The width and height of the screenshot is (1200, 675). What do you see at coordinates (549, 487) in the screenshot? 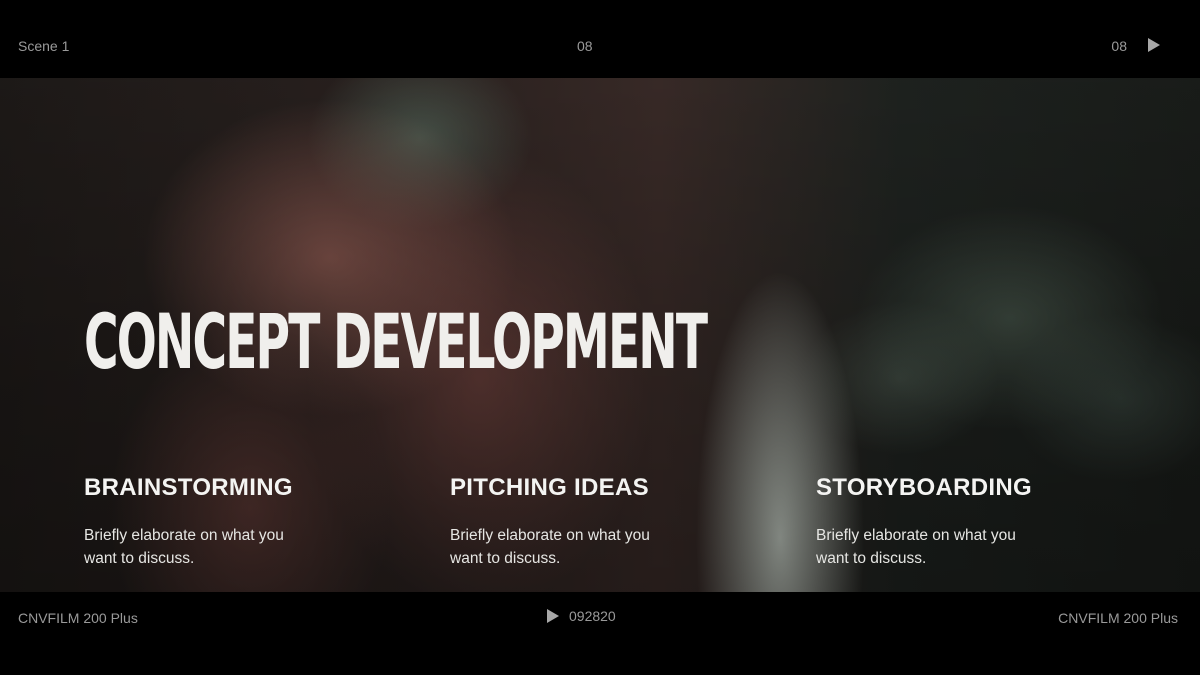
I see `column-heading: PITCHING IDEAS` at bounding box center [549, 487].